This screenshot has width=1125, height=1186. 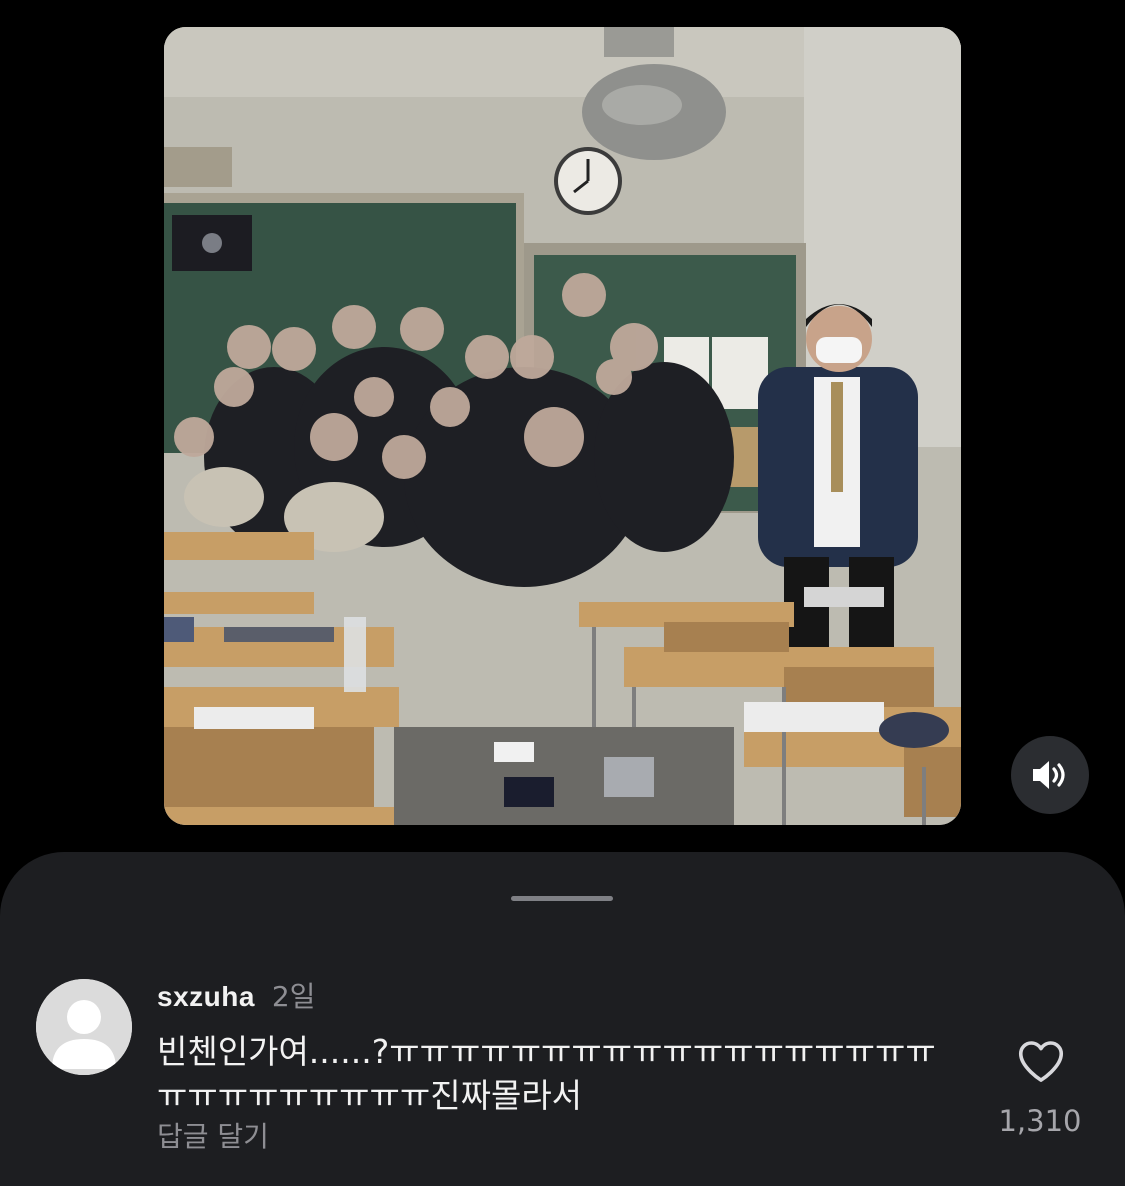 I want to click on comment-username: sxzuha, so click(x=206, y=996).